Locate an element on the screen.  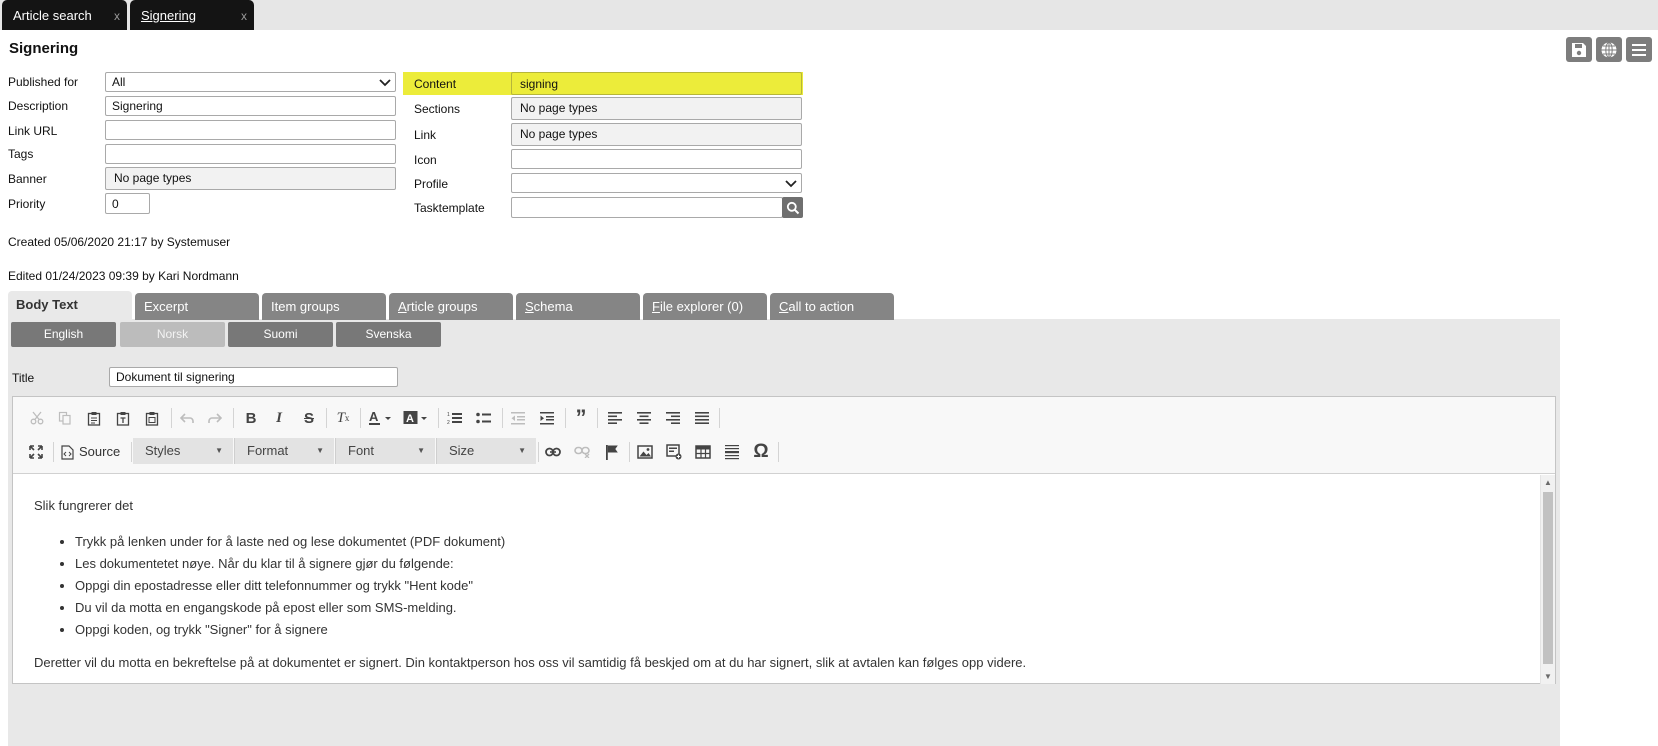
size-label: Size is located at coordinates (462, 450).